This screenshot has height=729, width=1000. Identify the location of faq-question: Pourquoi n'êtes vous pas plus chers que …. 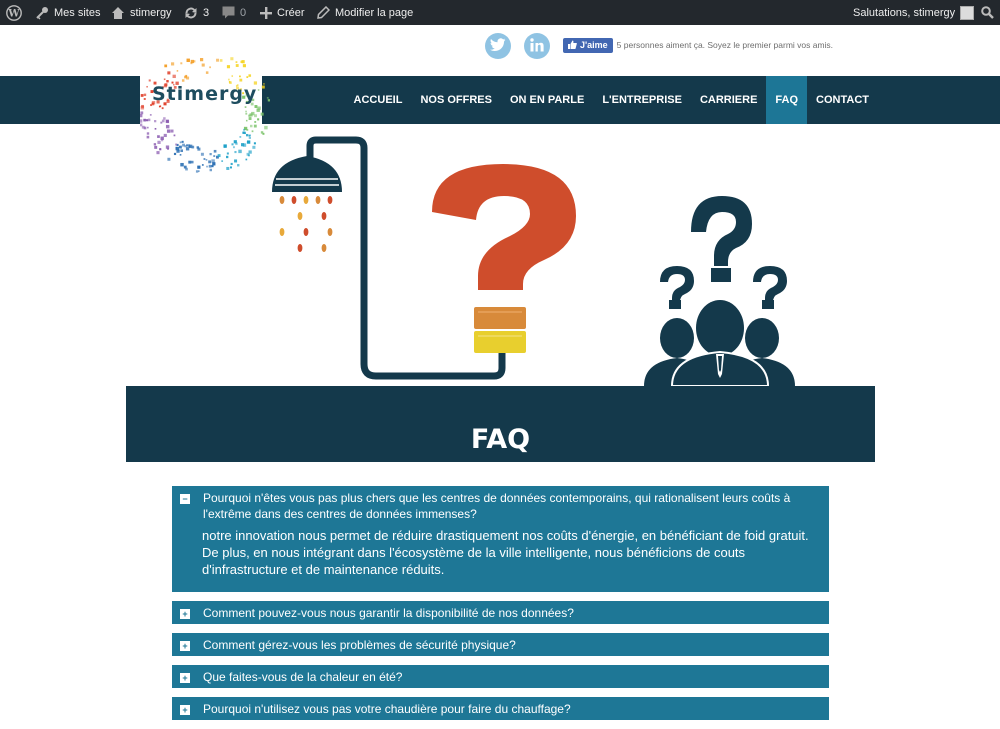
(497, 506).